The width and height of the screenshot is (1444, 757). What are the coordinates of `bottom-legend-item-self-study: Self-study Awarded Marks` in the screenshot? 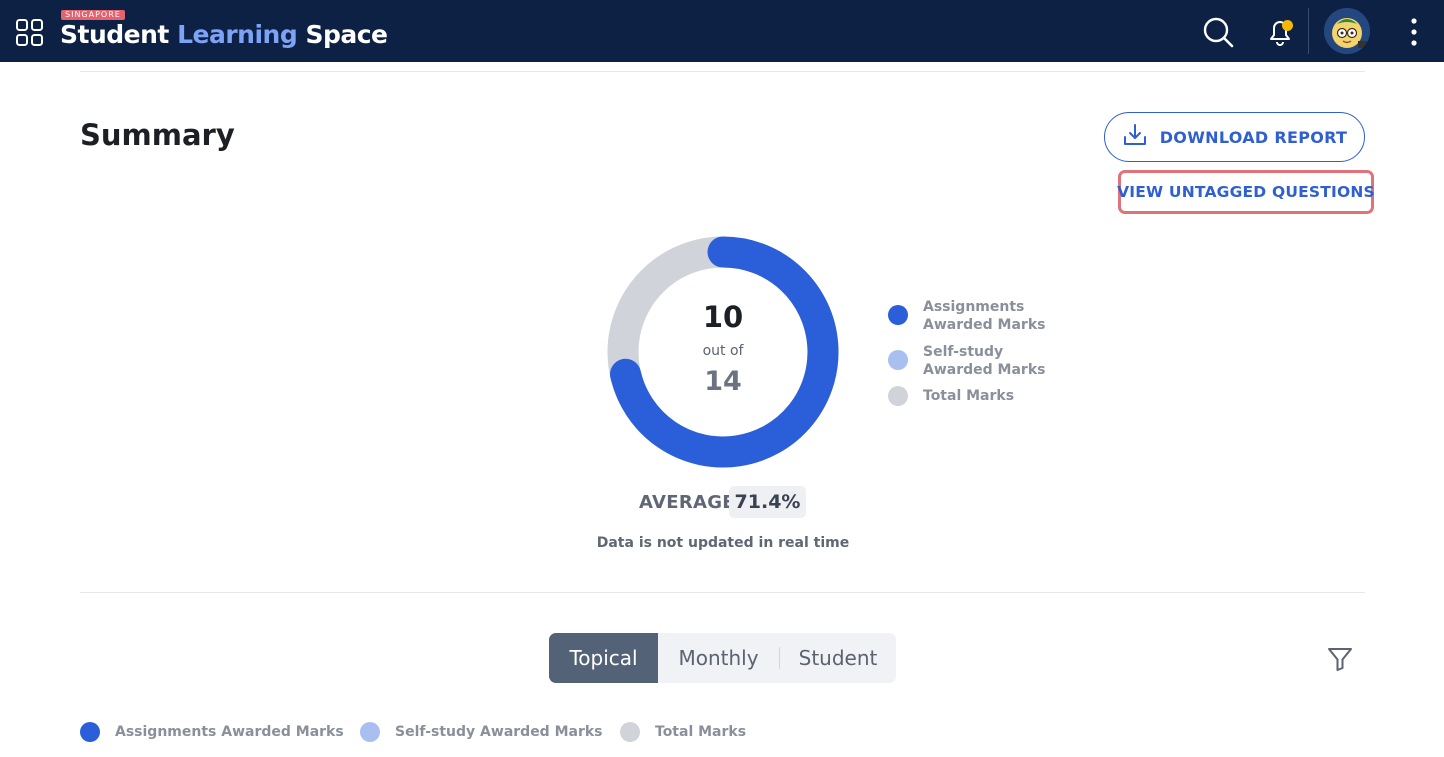 It's located at (481, 732).